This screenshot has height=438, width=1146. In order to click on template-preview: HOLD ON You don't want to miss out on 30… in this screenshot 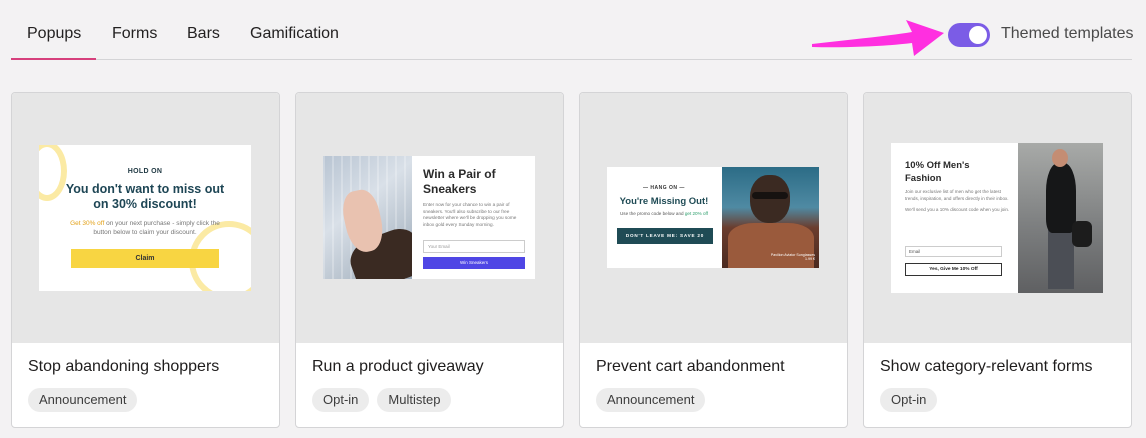, I will do `click(145, 218)`.